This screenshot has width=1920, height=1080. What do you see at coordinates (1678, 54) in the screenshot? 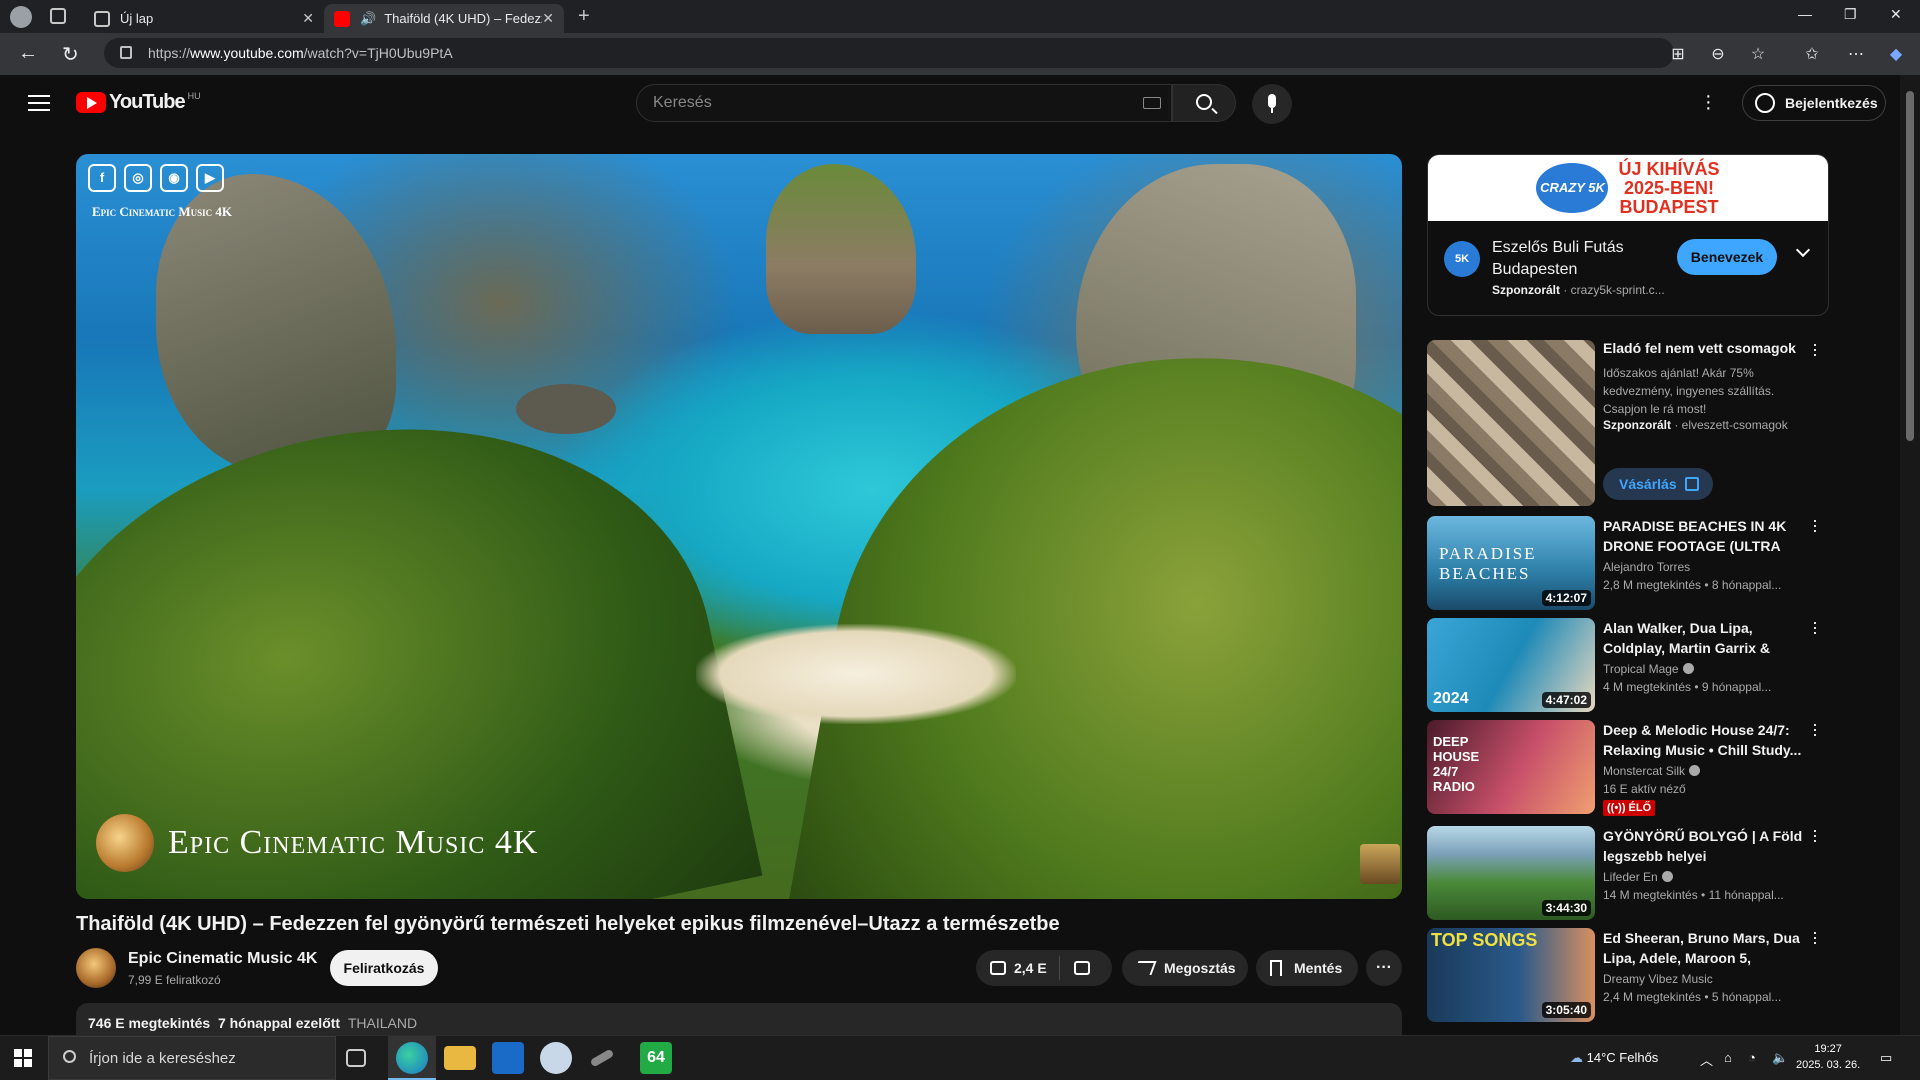
I see `apps-icon: ⊞` at bounding box center [1678, 54].